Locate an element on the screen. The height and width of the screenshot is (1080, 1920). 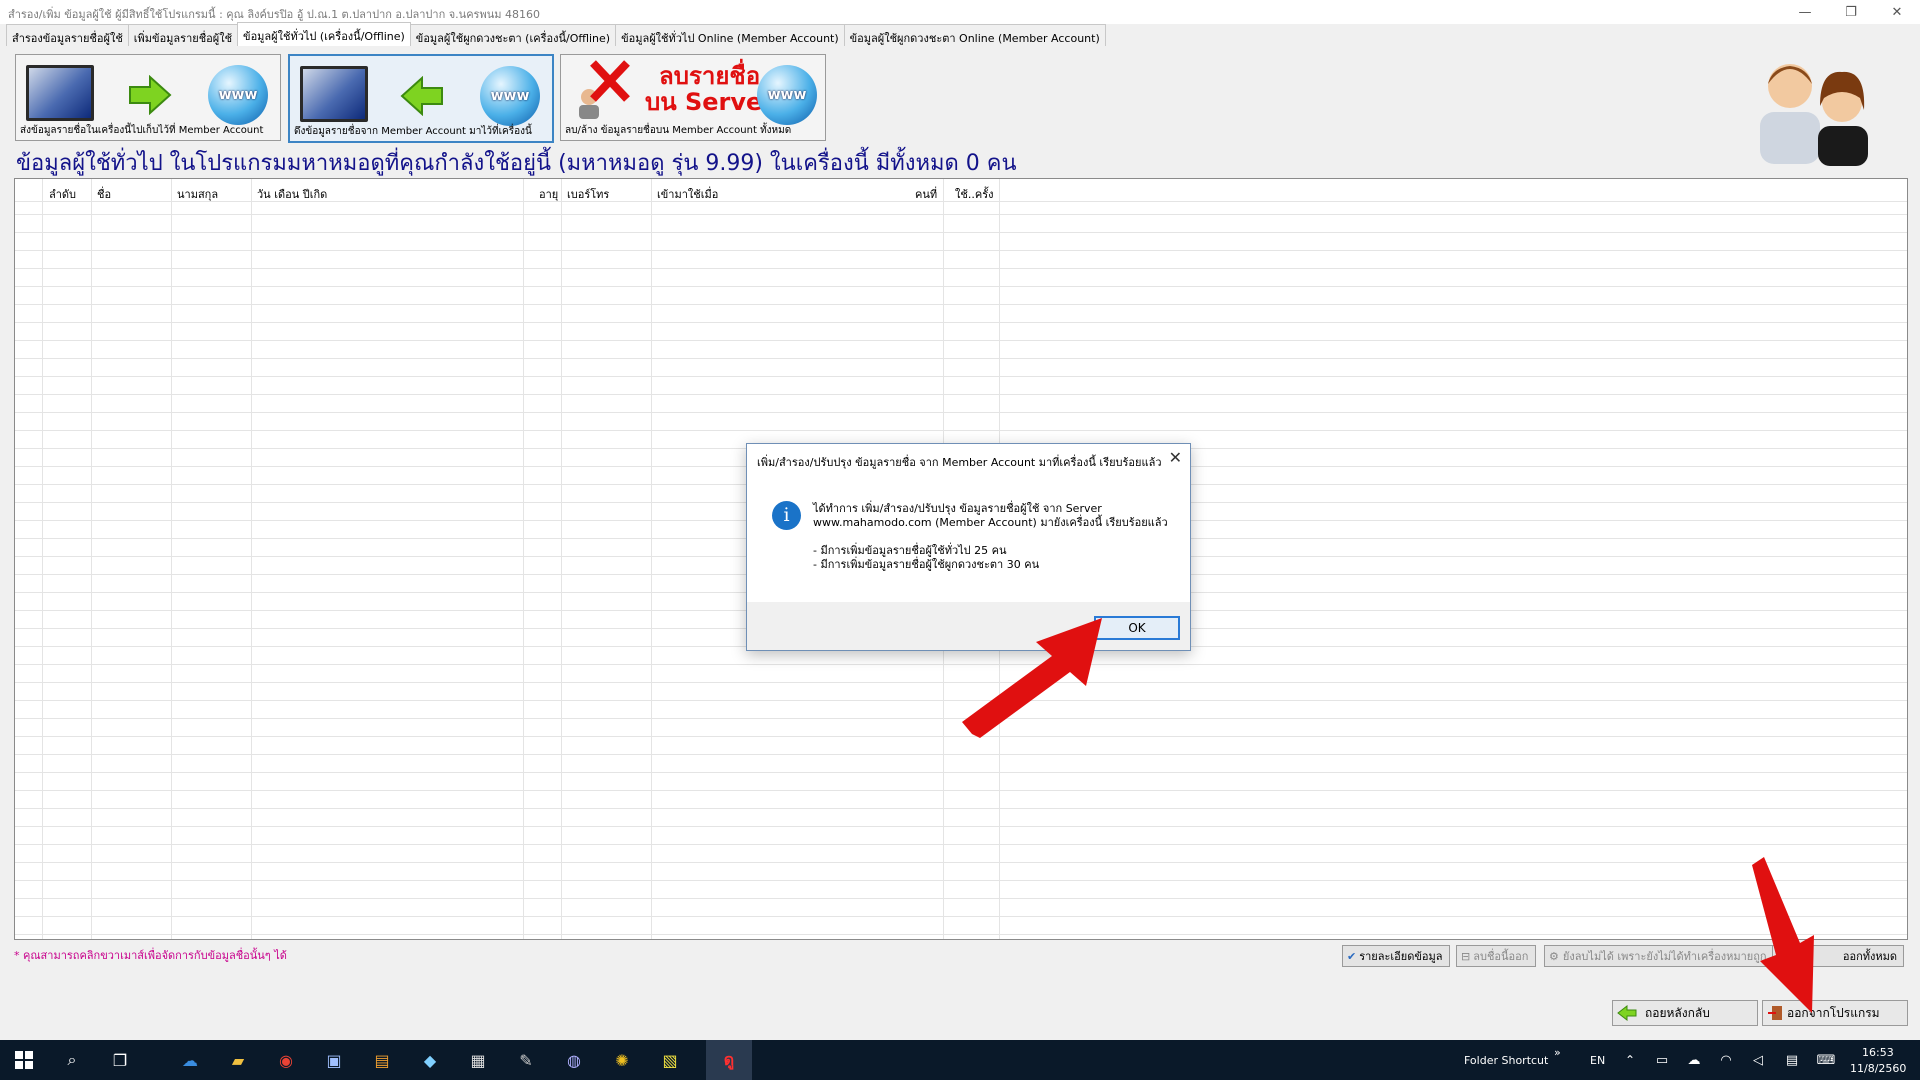
back-button: ถอยหลังกลับ is located at coordinates (1685, 1013).